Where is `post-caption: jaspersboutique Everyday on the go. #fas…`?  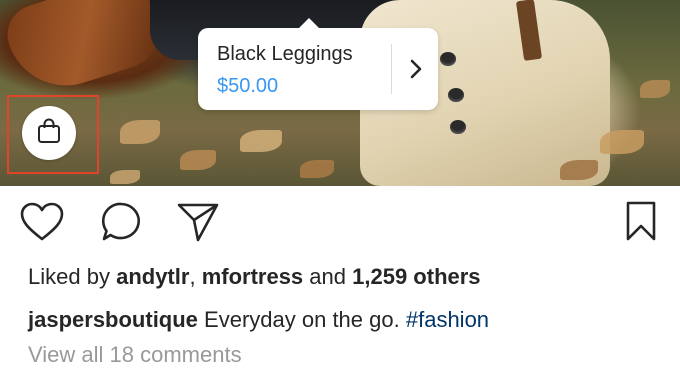
post-caption: jaspersboutique Everyday on the go. #fas… is located at coordinates (258, 320).